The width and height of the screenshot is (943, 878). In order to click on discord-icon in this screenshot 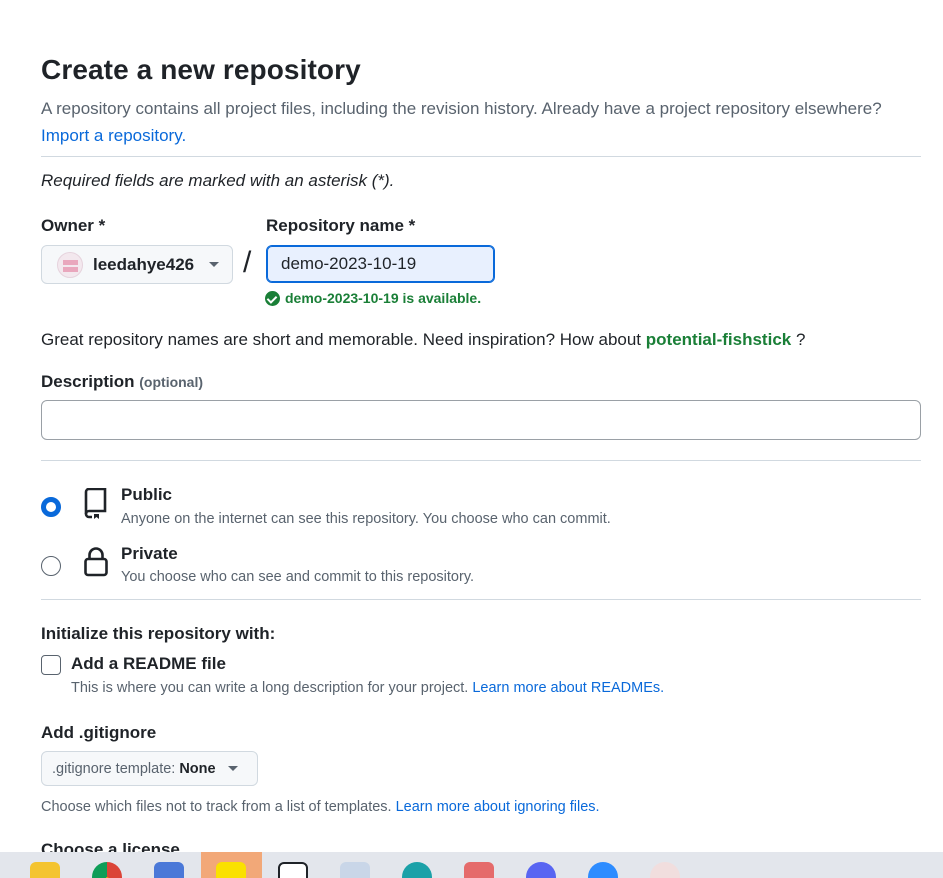, I will do `click(541, 870)`.